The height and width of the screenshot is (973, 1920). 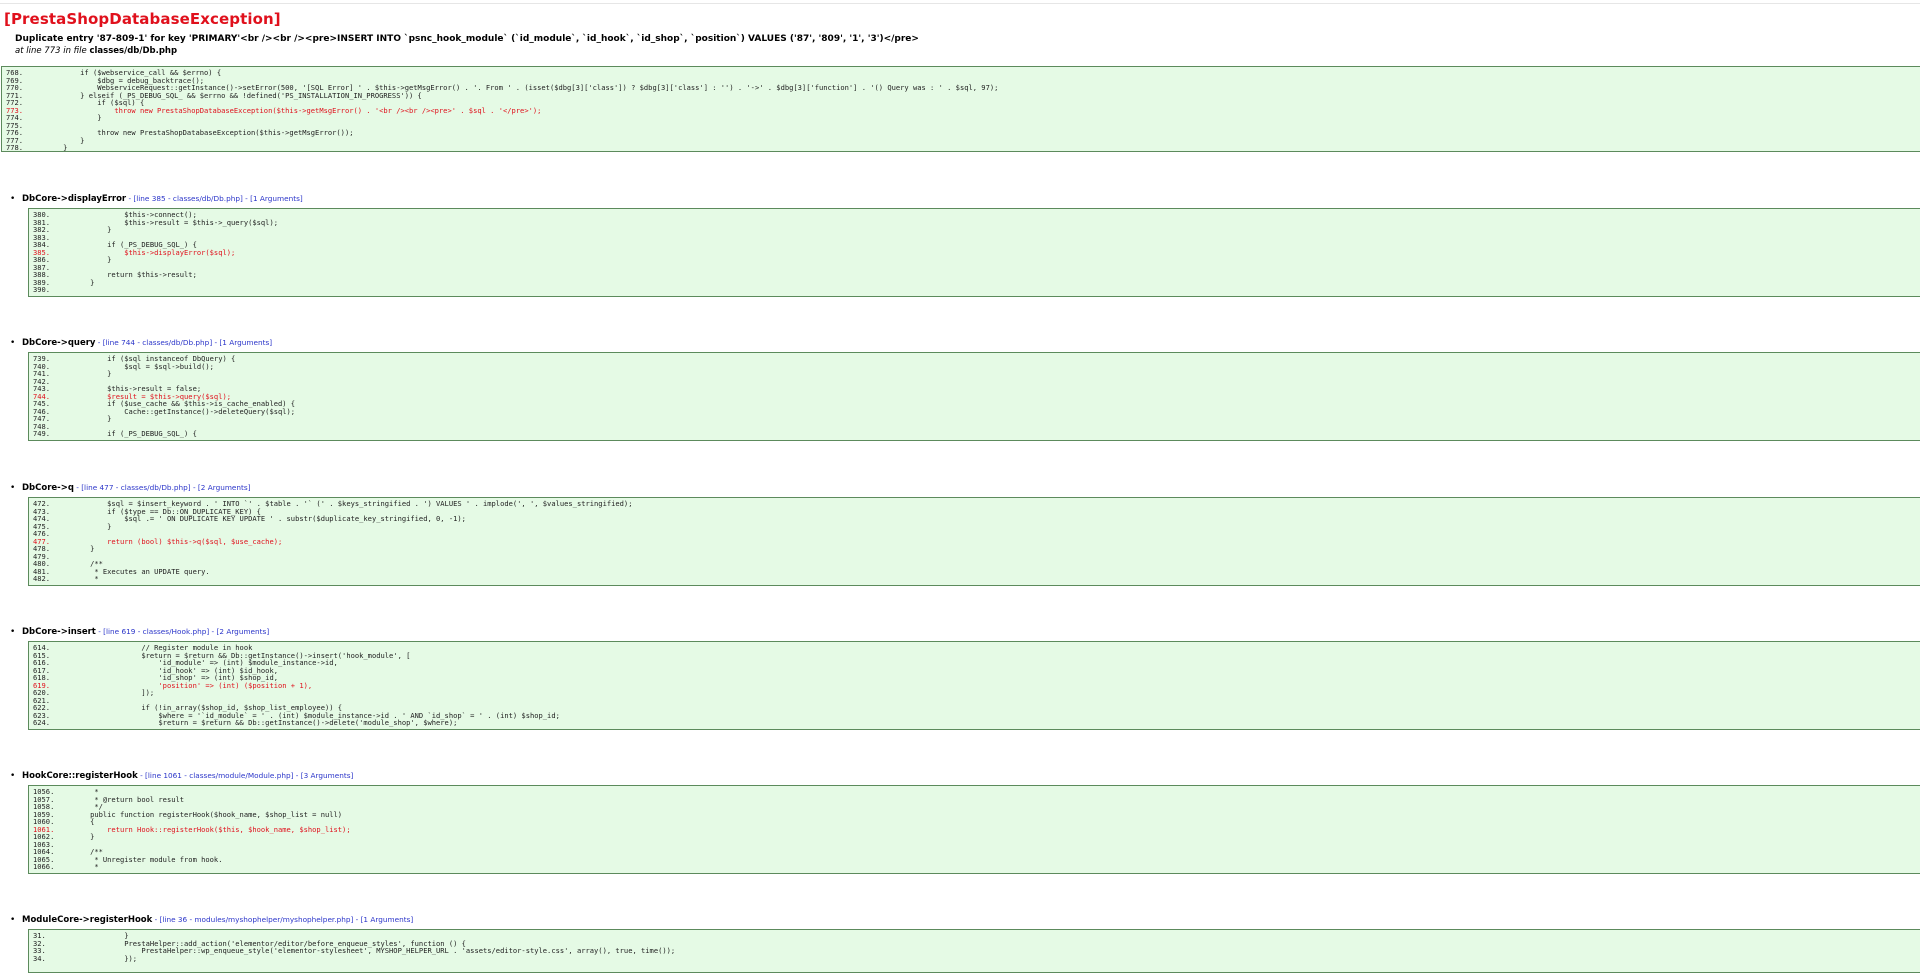 I want to click on code-line: 768. if ($webservice_call && $errno) {, so click(x=963, y=73).